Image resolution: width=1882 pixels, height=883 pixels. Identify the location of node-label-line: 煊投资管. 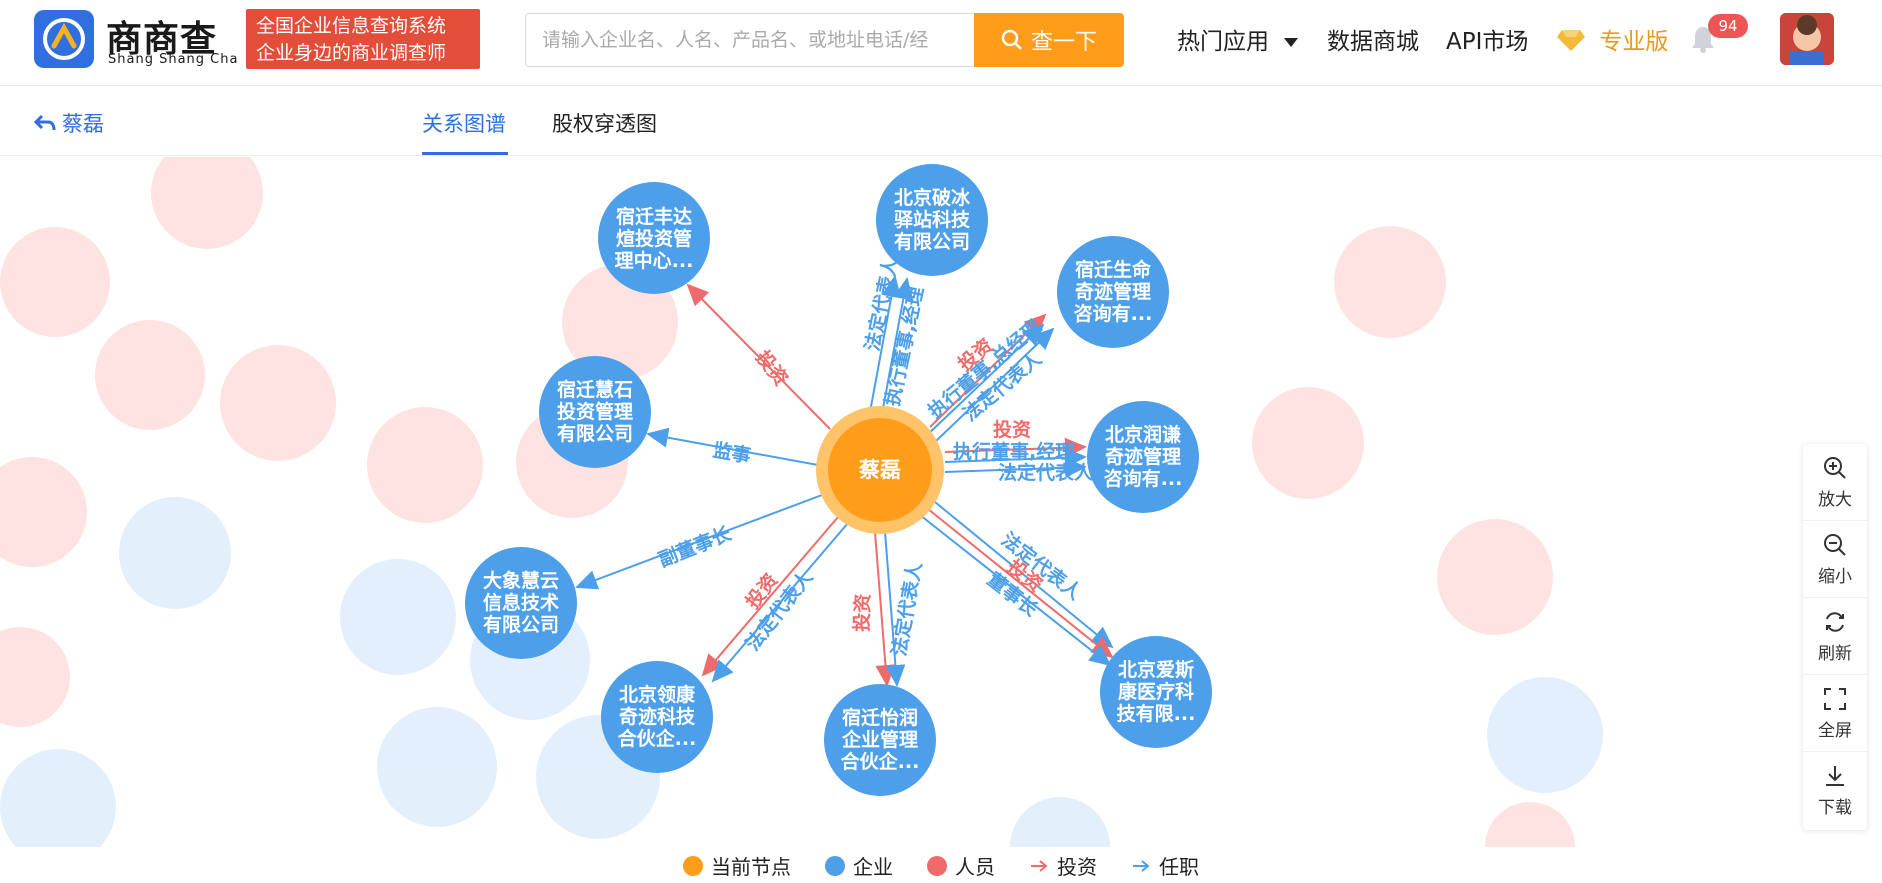
(654, 238).